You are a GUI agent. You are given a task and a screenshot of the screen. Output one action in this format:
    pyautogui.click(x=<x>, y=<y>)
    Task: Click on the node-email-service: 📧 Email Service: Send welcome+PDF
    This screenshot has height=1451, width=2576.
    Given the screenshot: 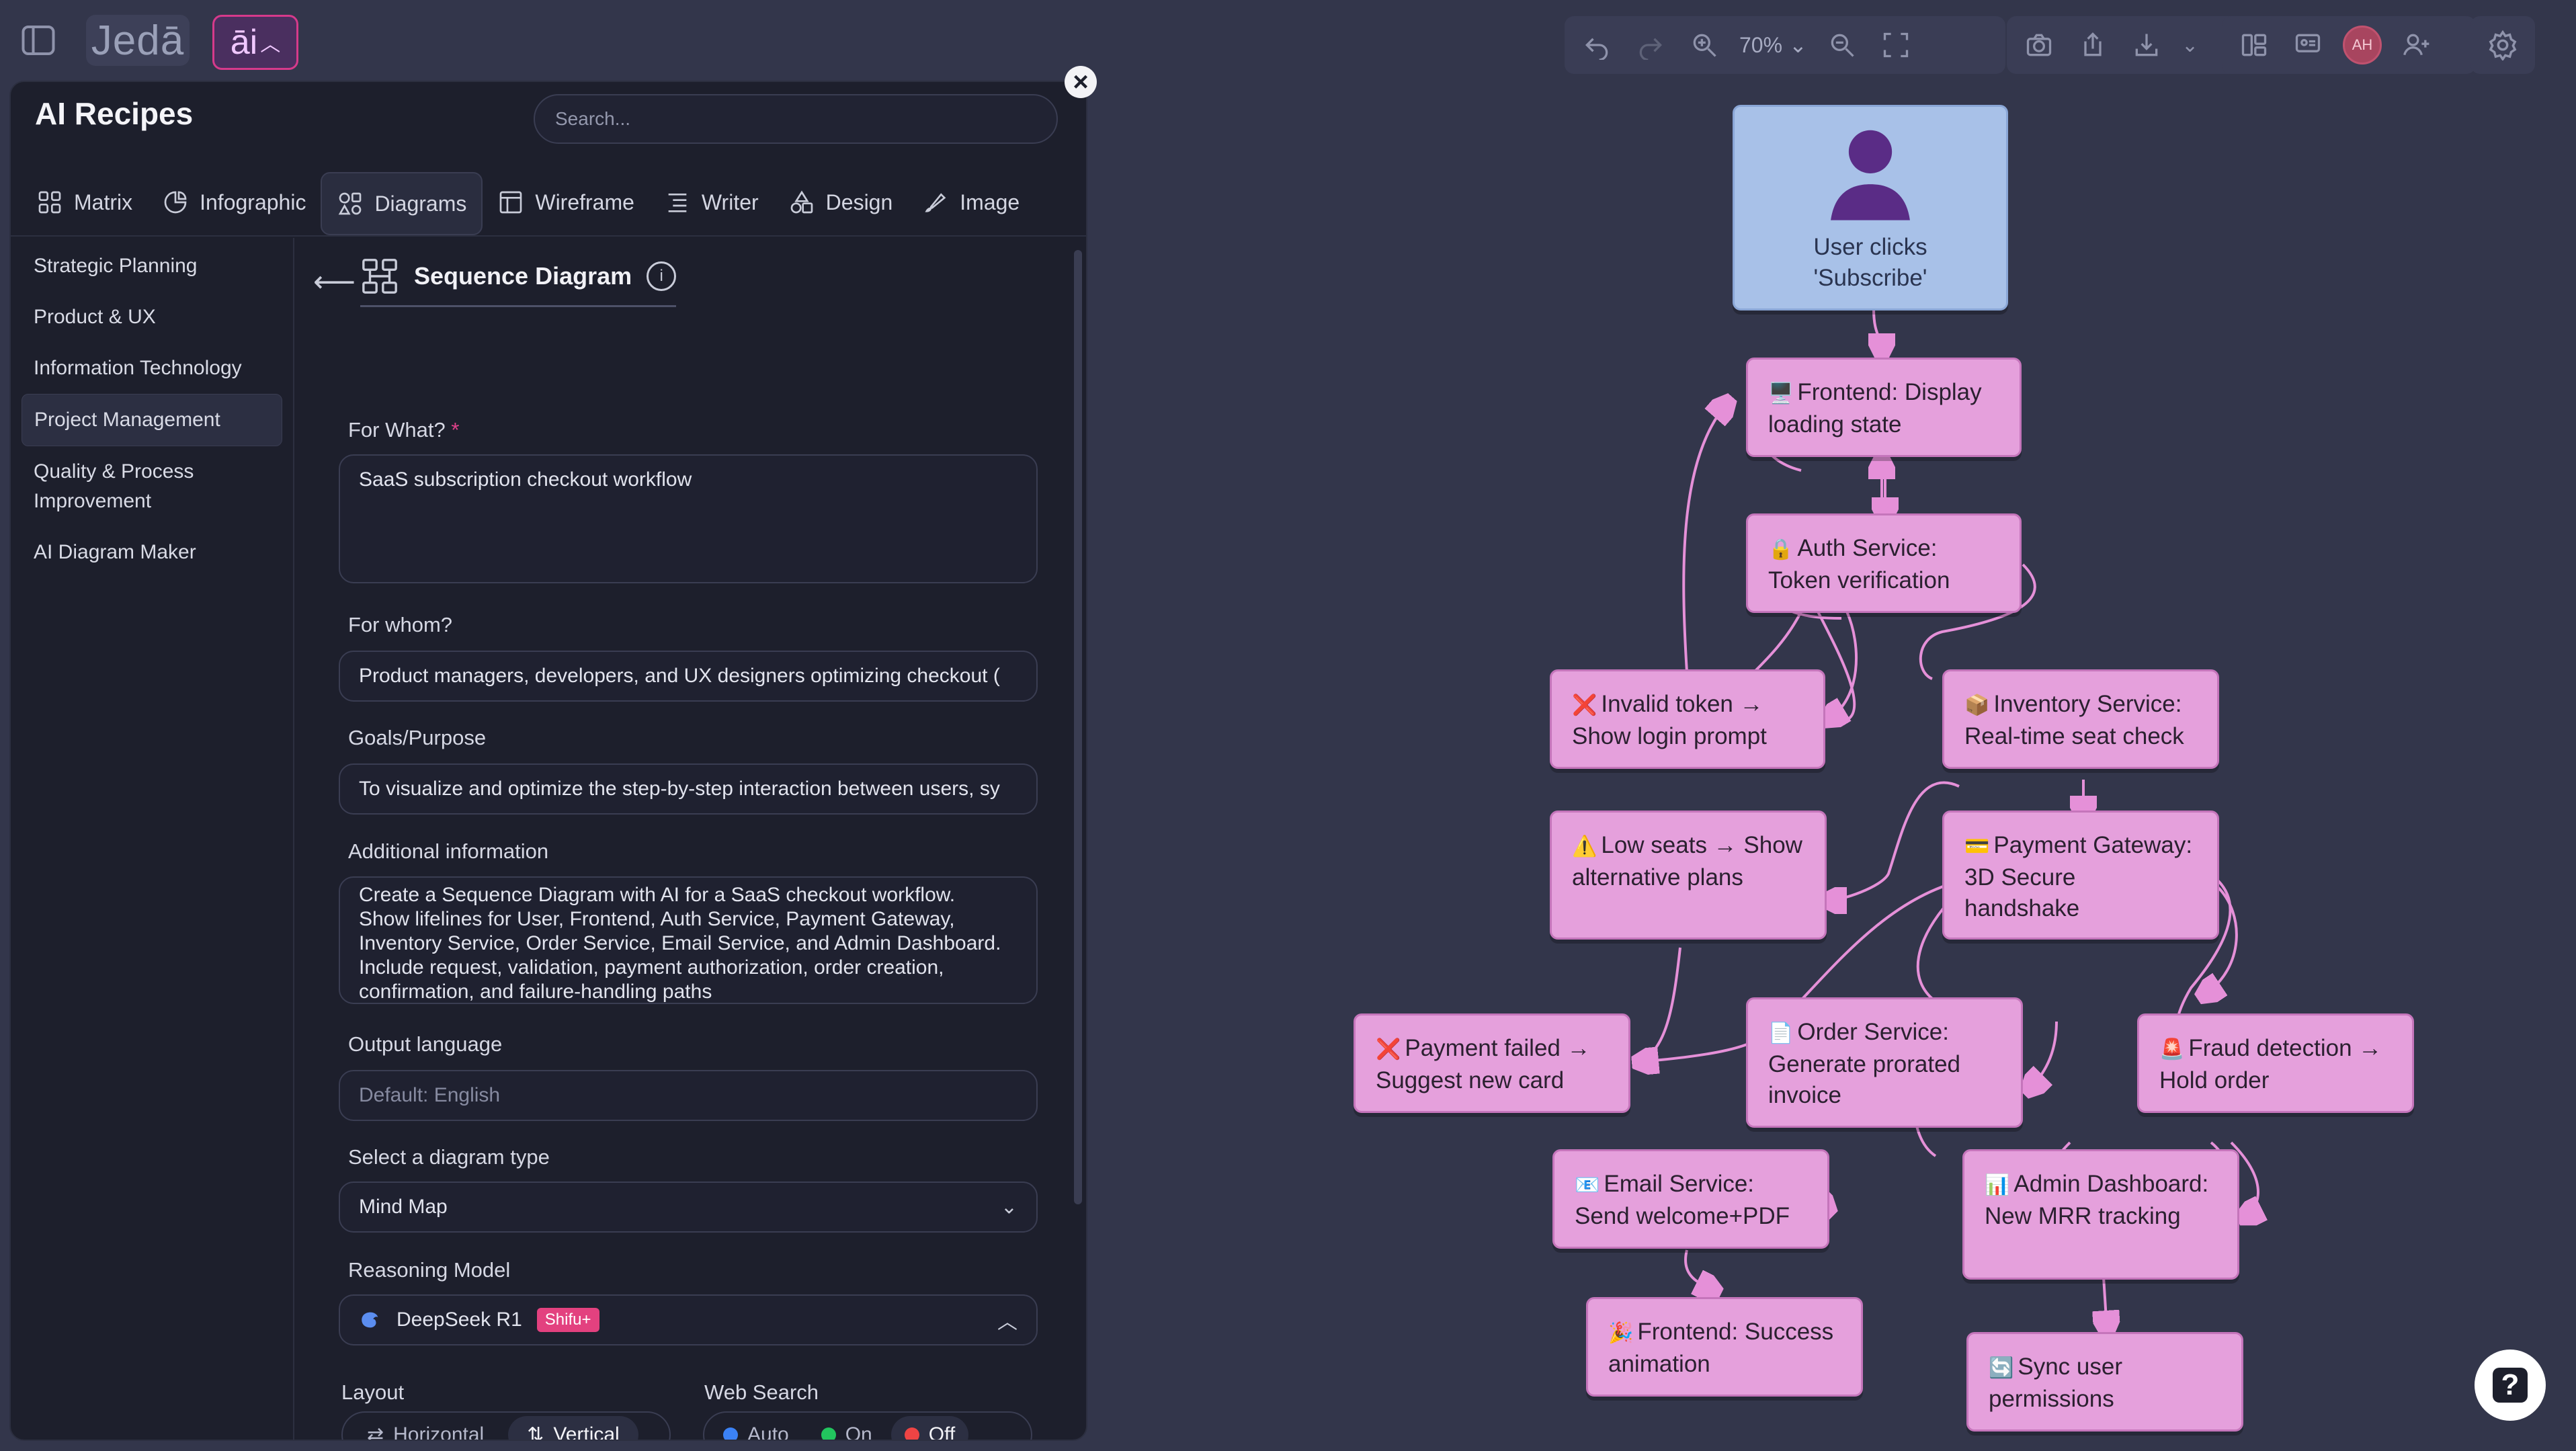 What is the action you would take?
    pyautogui.click(x=1690, y=1199)
    